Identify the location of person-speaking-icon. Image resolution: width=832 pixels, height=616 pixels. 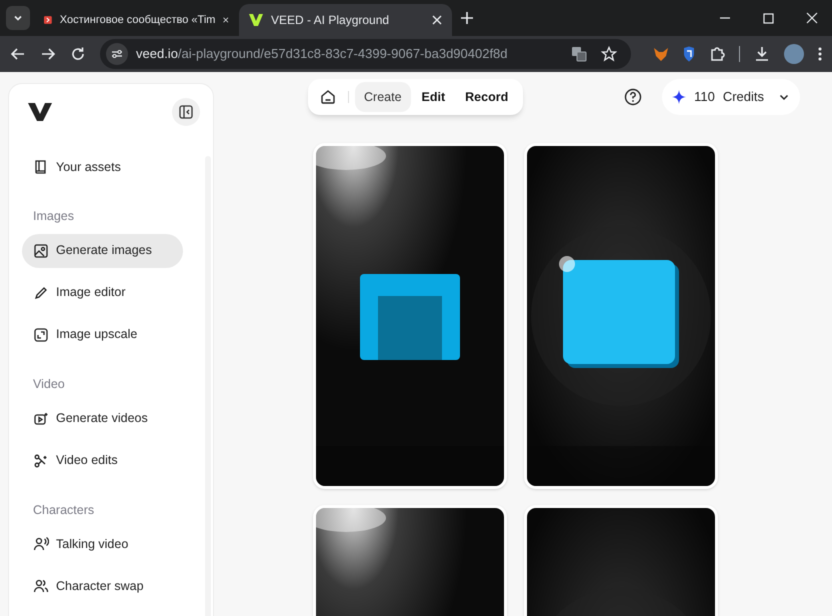
(41, 544).